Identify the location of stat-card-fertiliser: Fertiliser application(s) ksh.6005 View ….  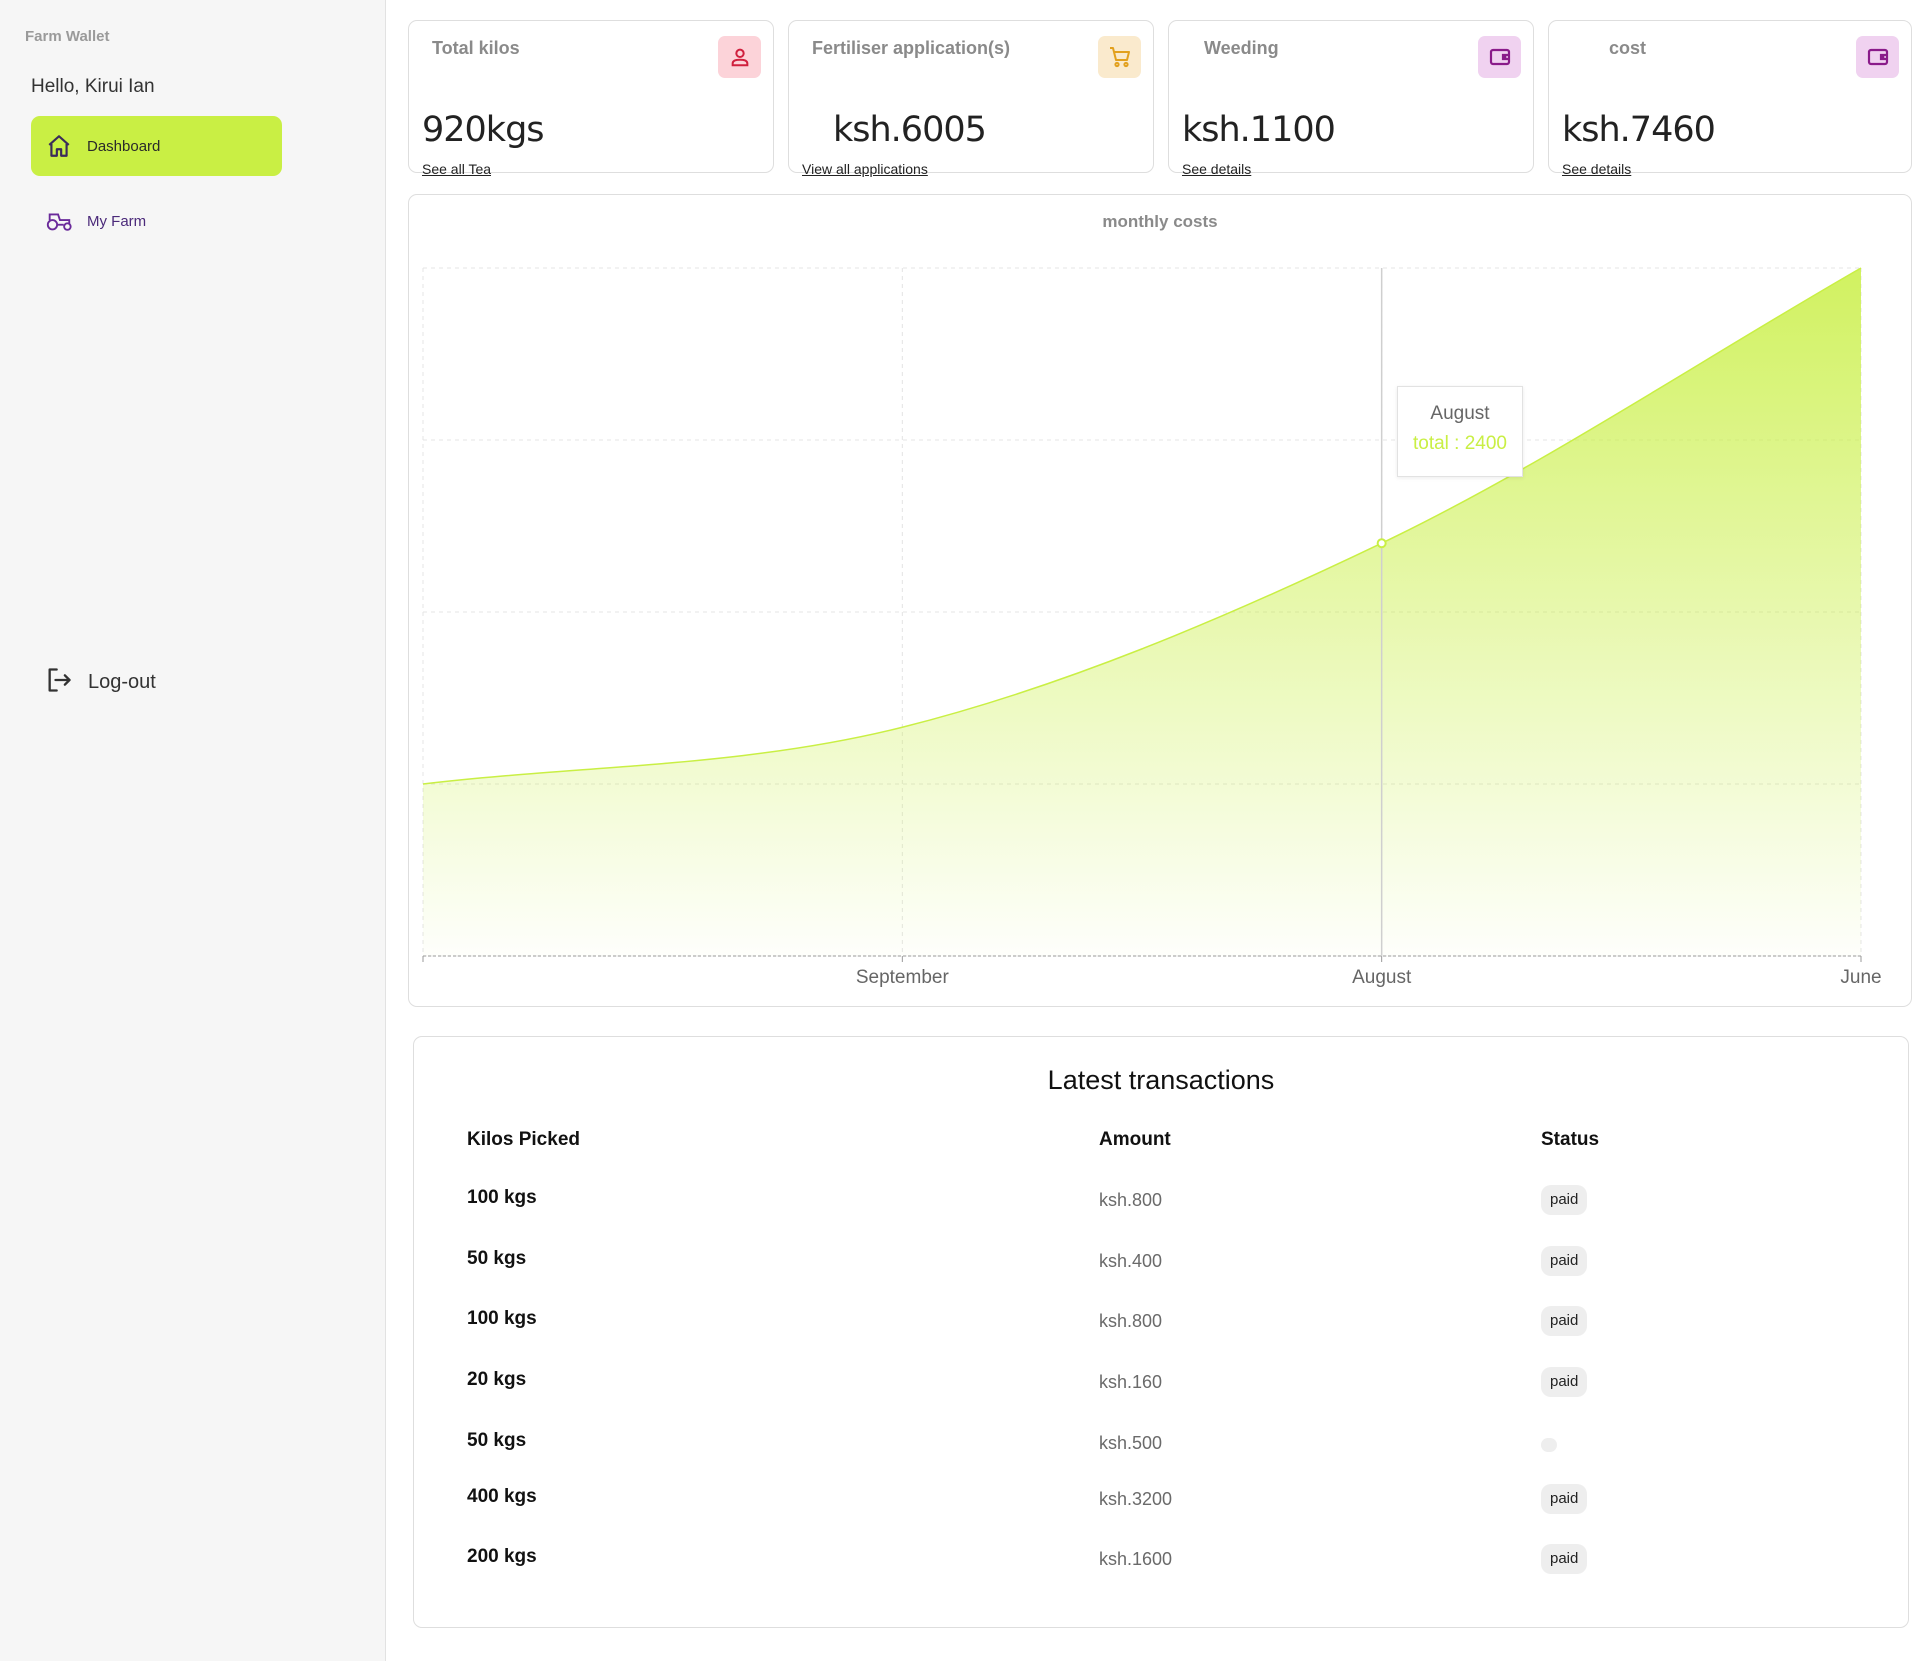
(971, 98).